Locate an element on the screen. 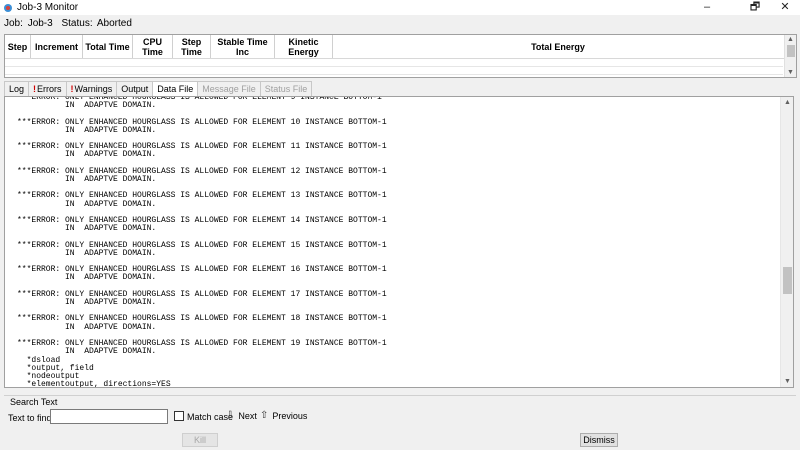 The height and width of the screenshot is (450, 800). previous-button: ⇧ Previous is located at coordinates (283, 415).